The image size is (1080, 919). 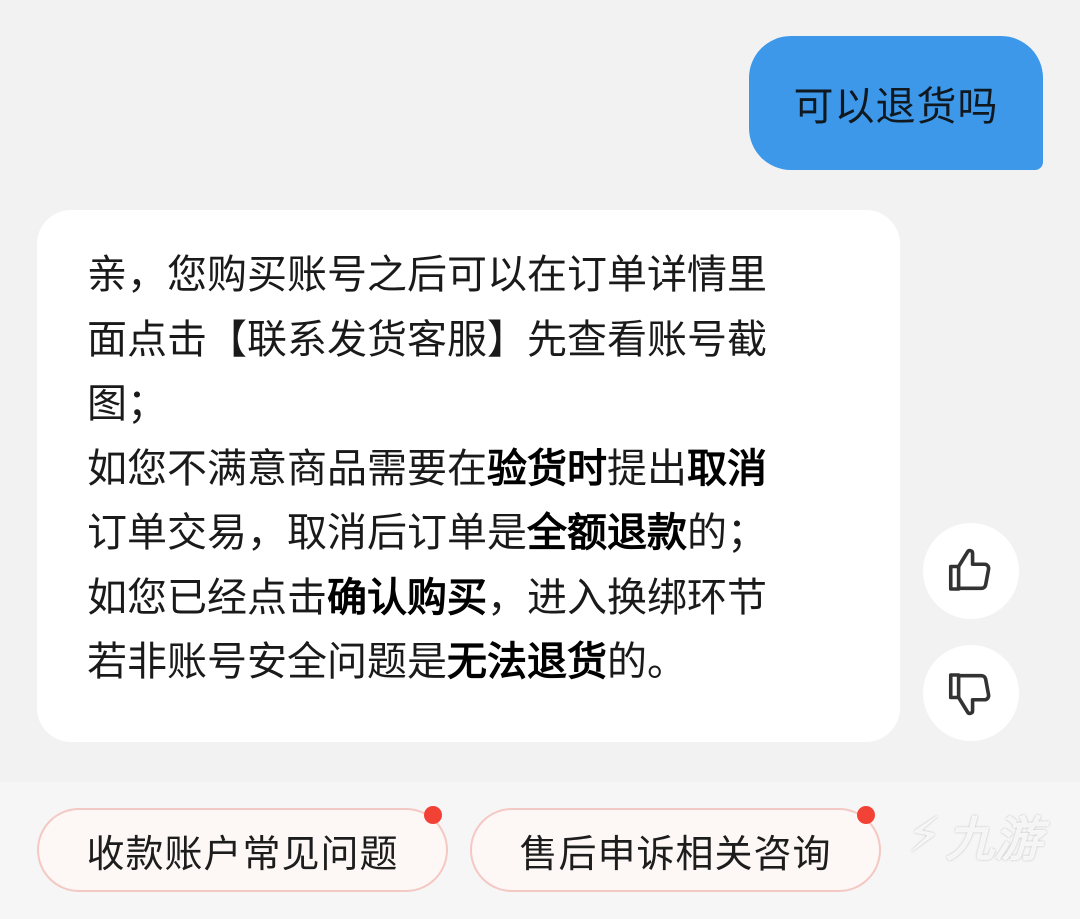 I want to click on bot-message-emphasis: 验货时, so click(x=547, y=468).